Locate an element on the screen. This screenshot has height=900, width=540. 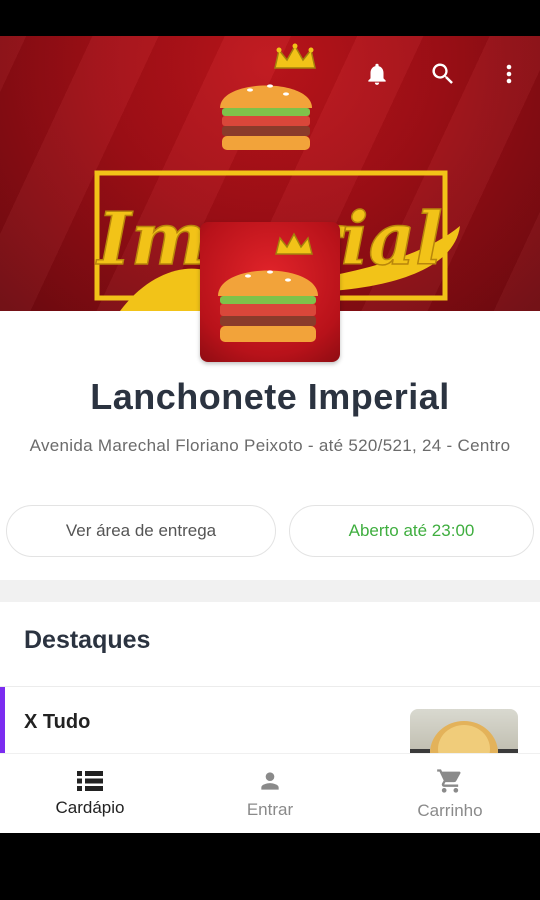
cart-icon is located at coordinates (449, 781).